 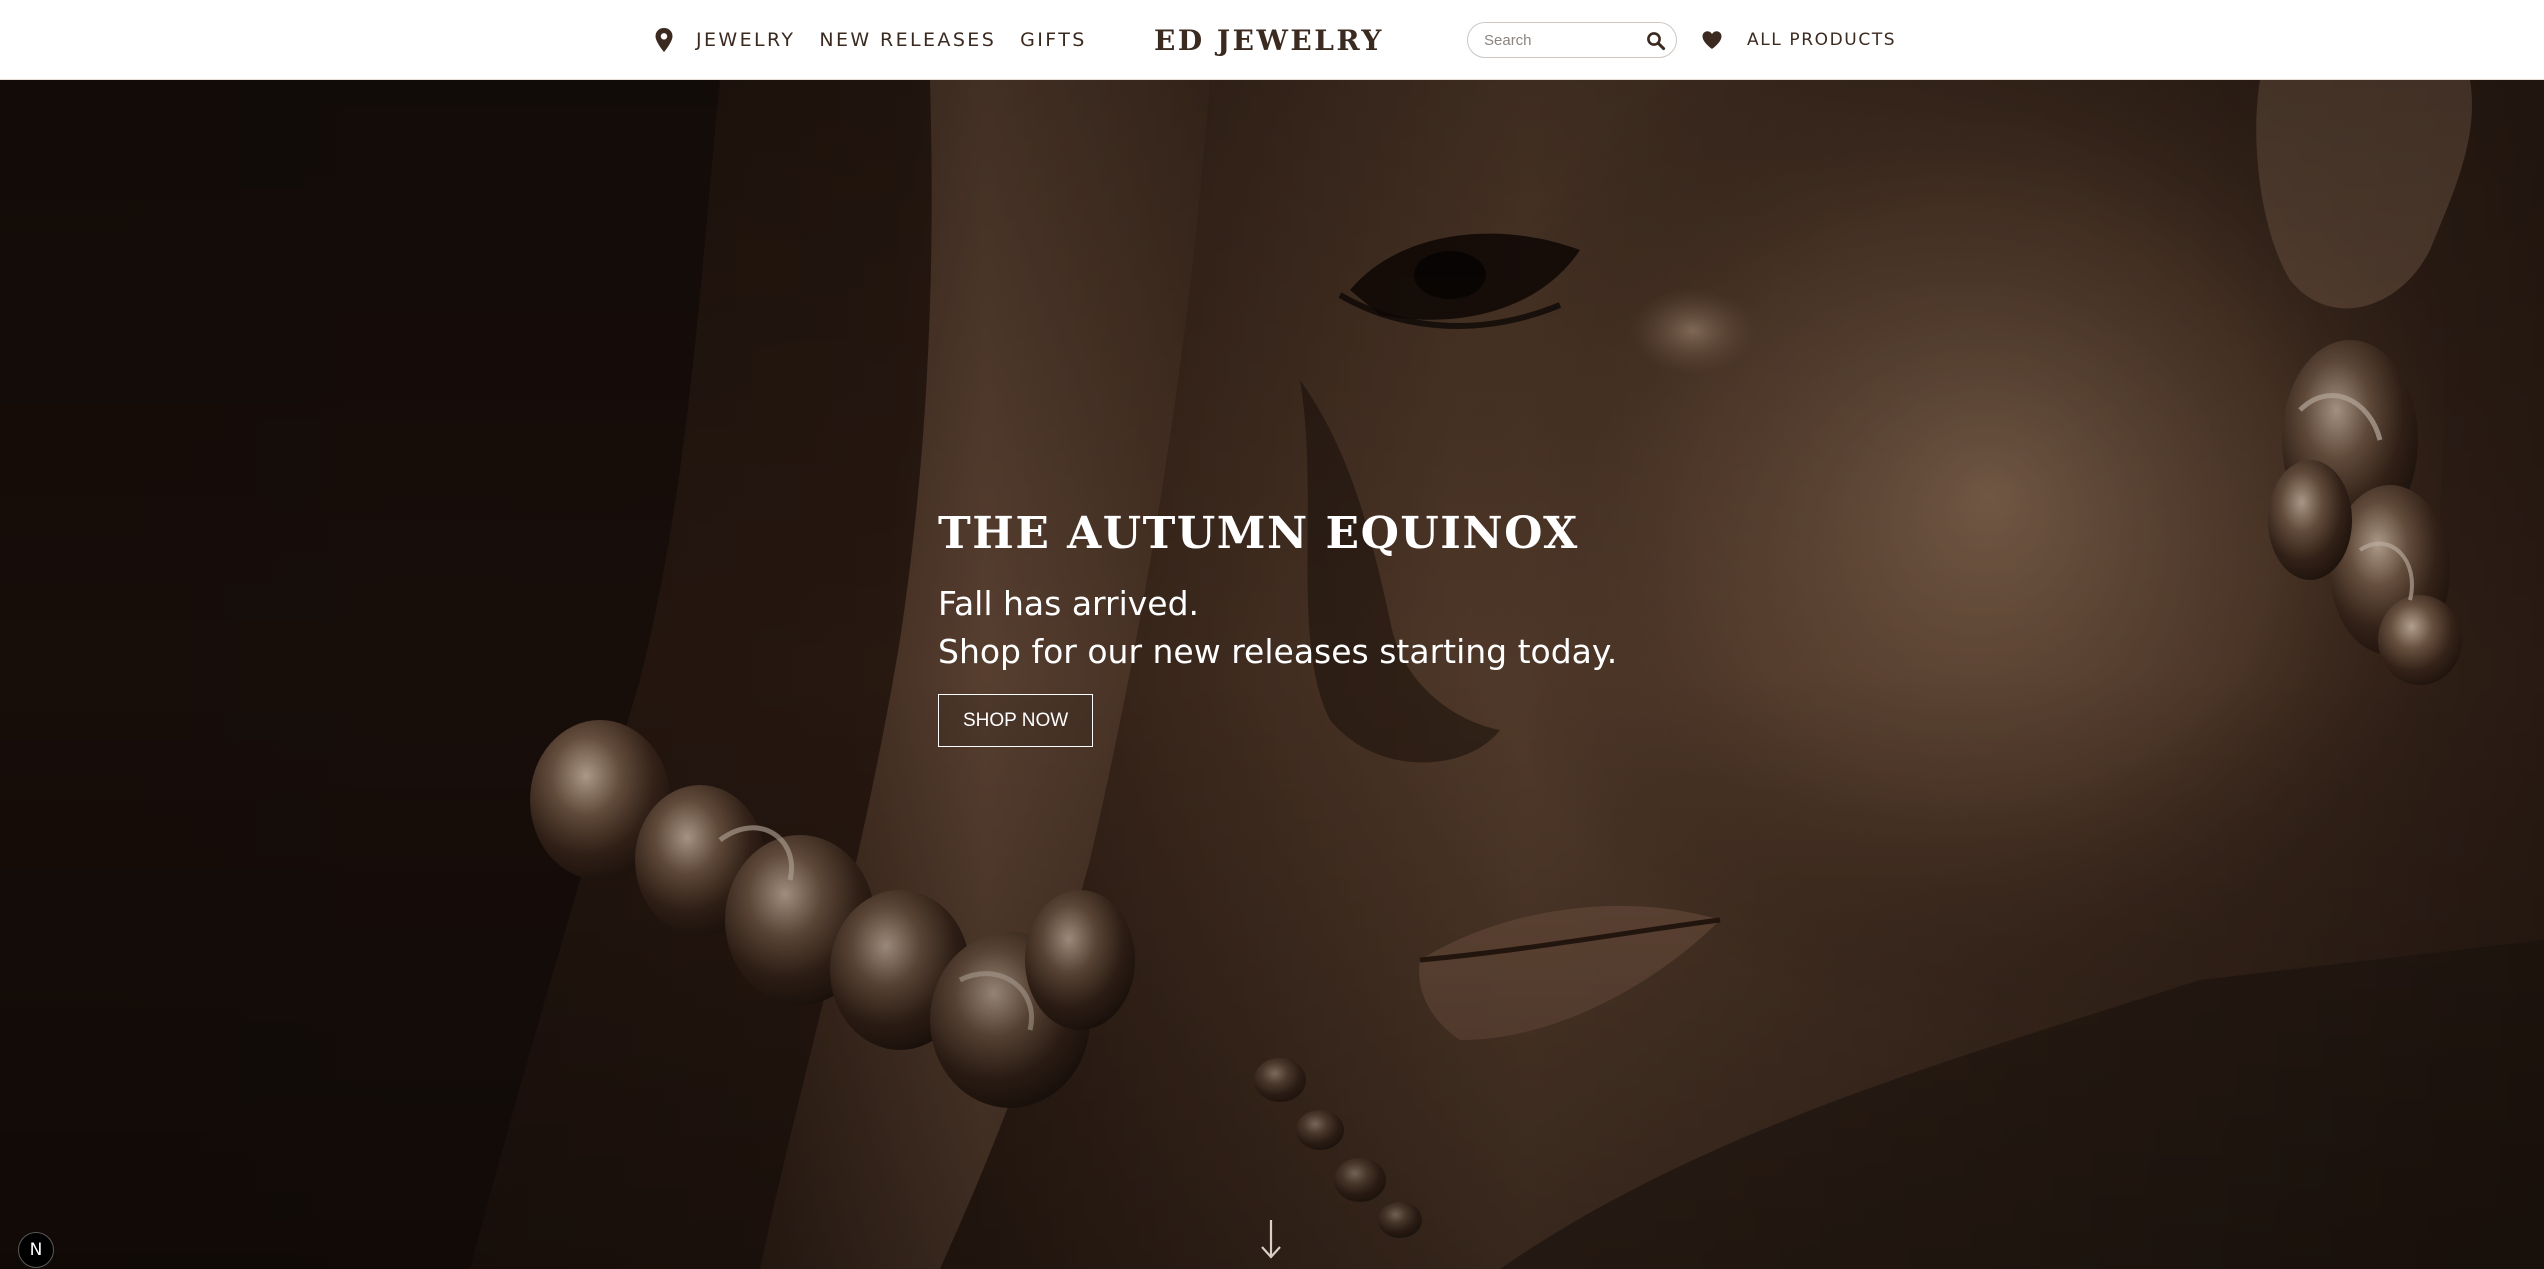 I want to click on arrow-down-icon, so click(x=1271, y=1239).